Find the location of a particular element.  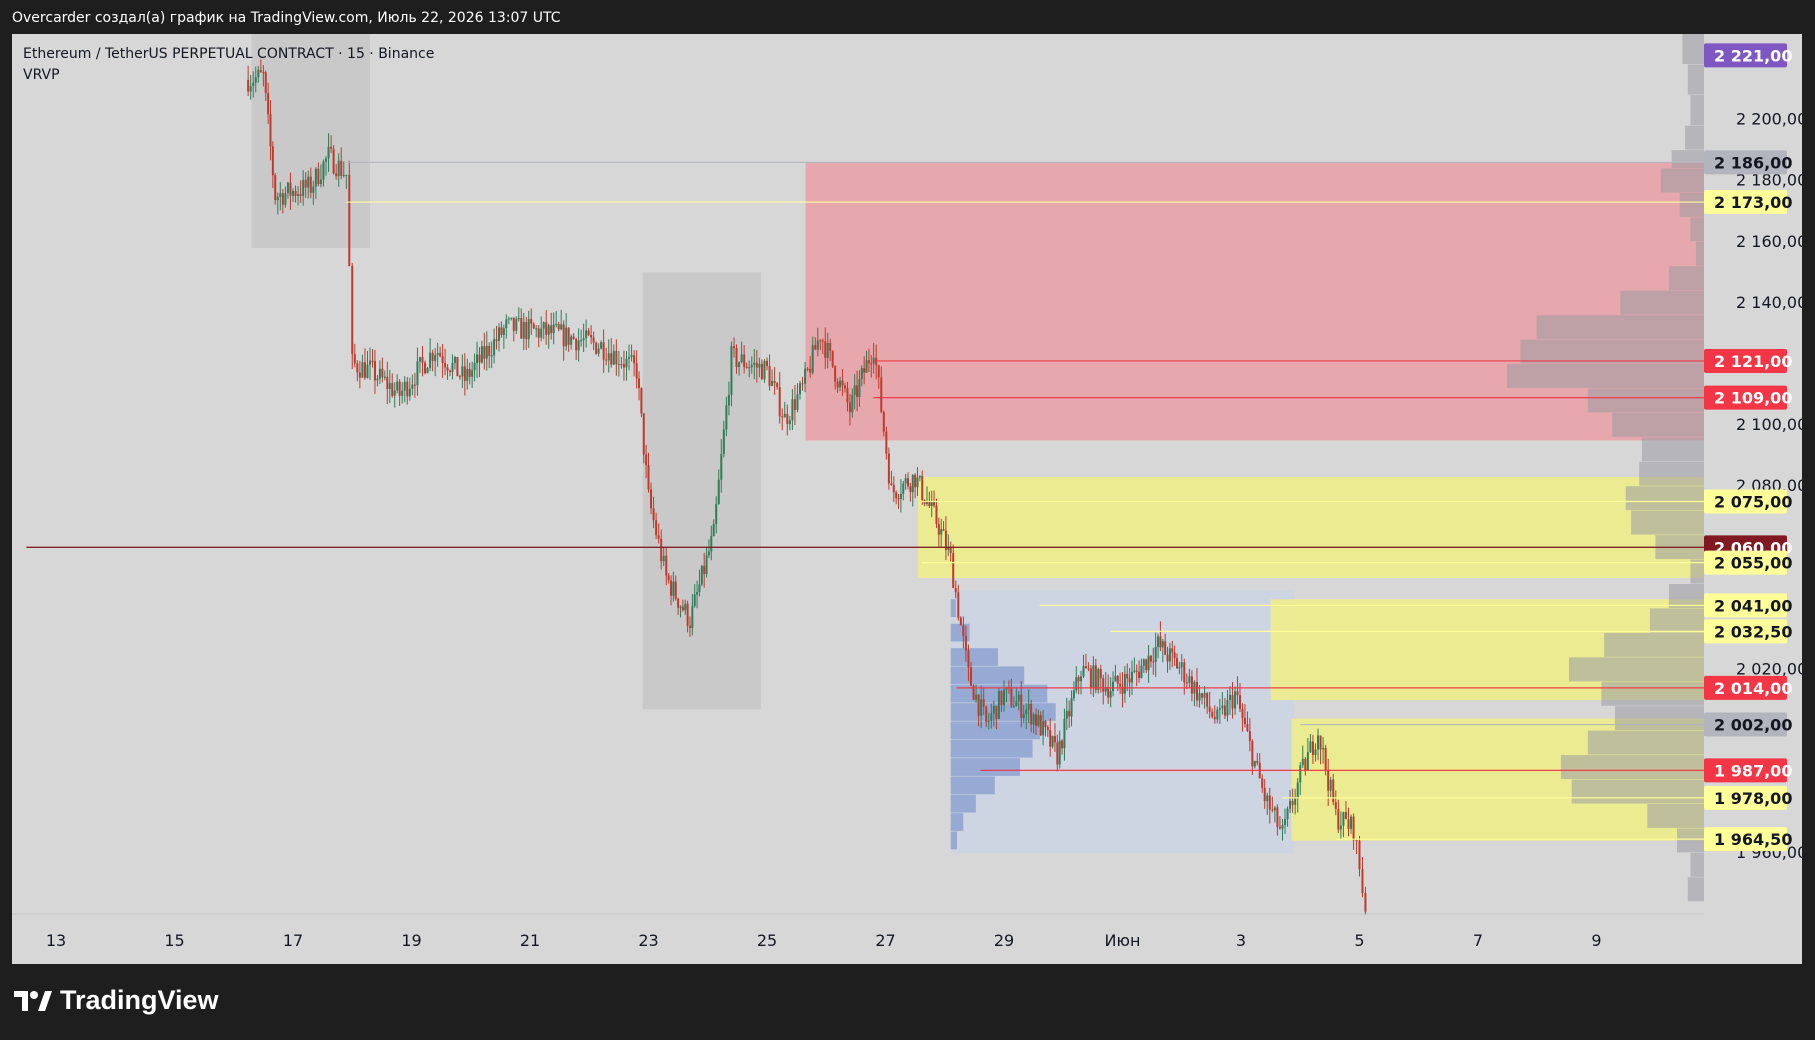

indicator-name: VRVP is located at coordinates (228, 75).